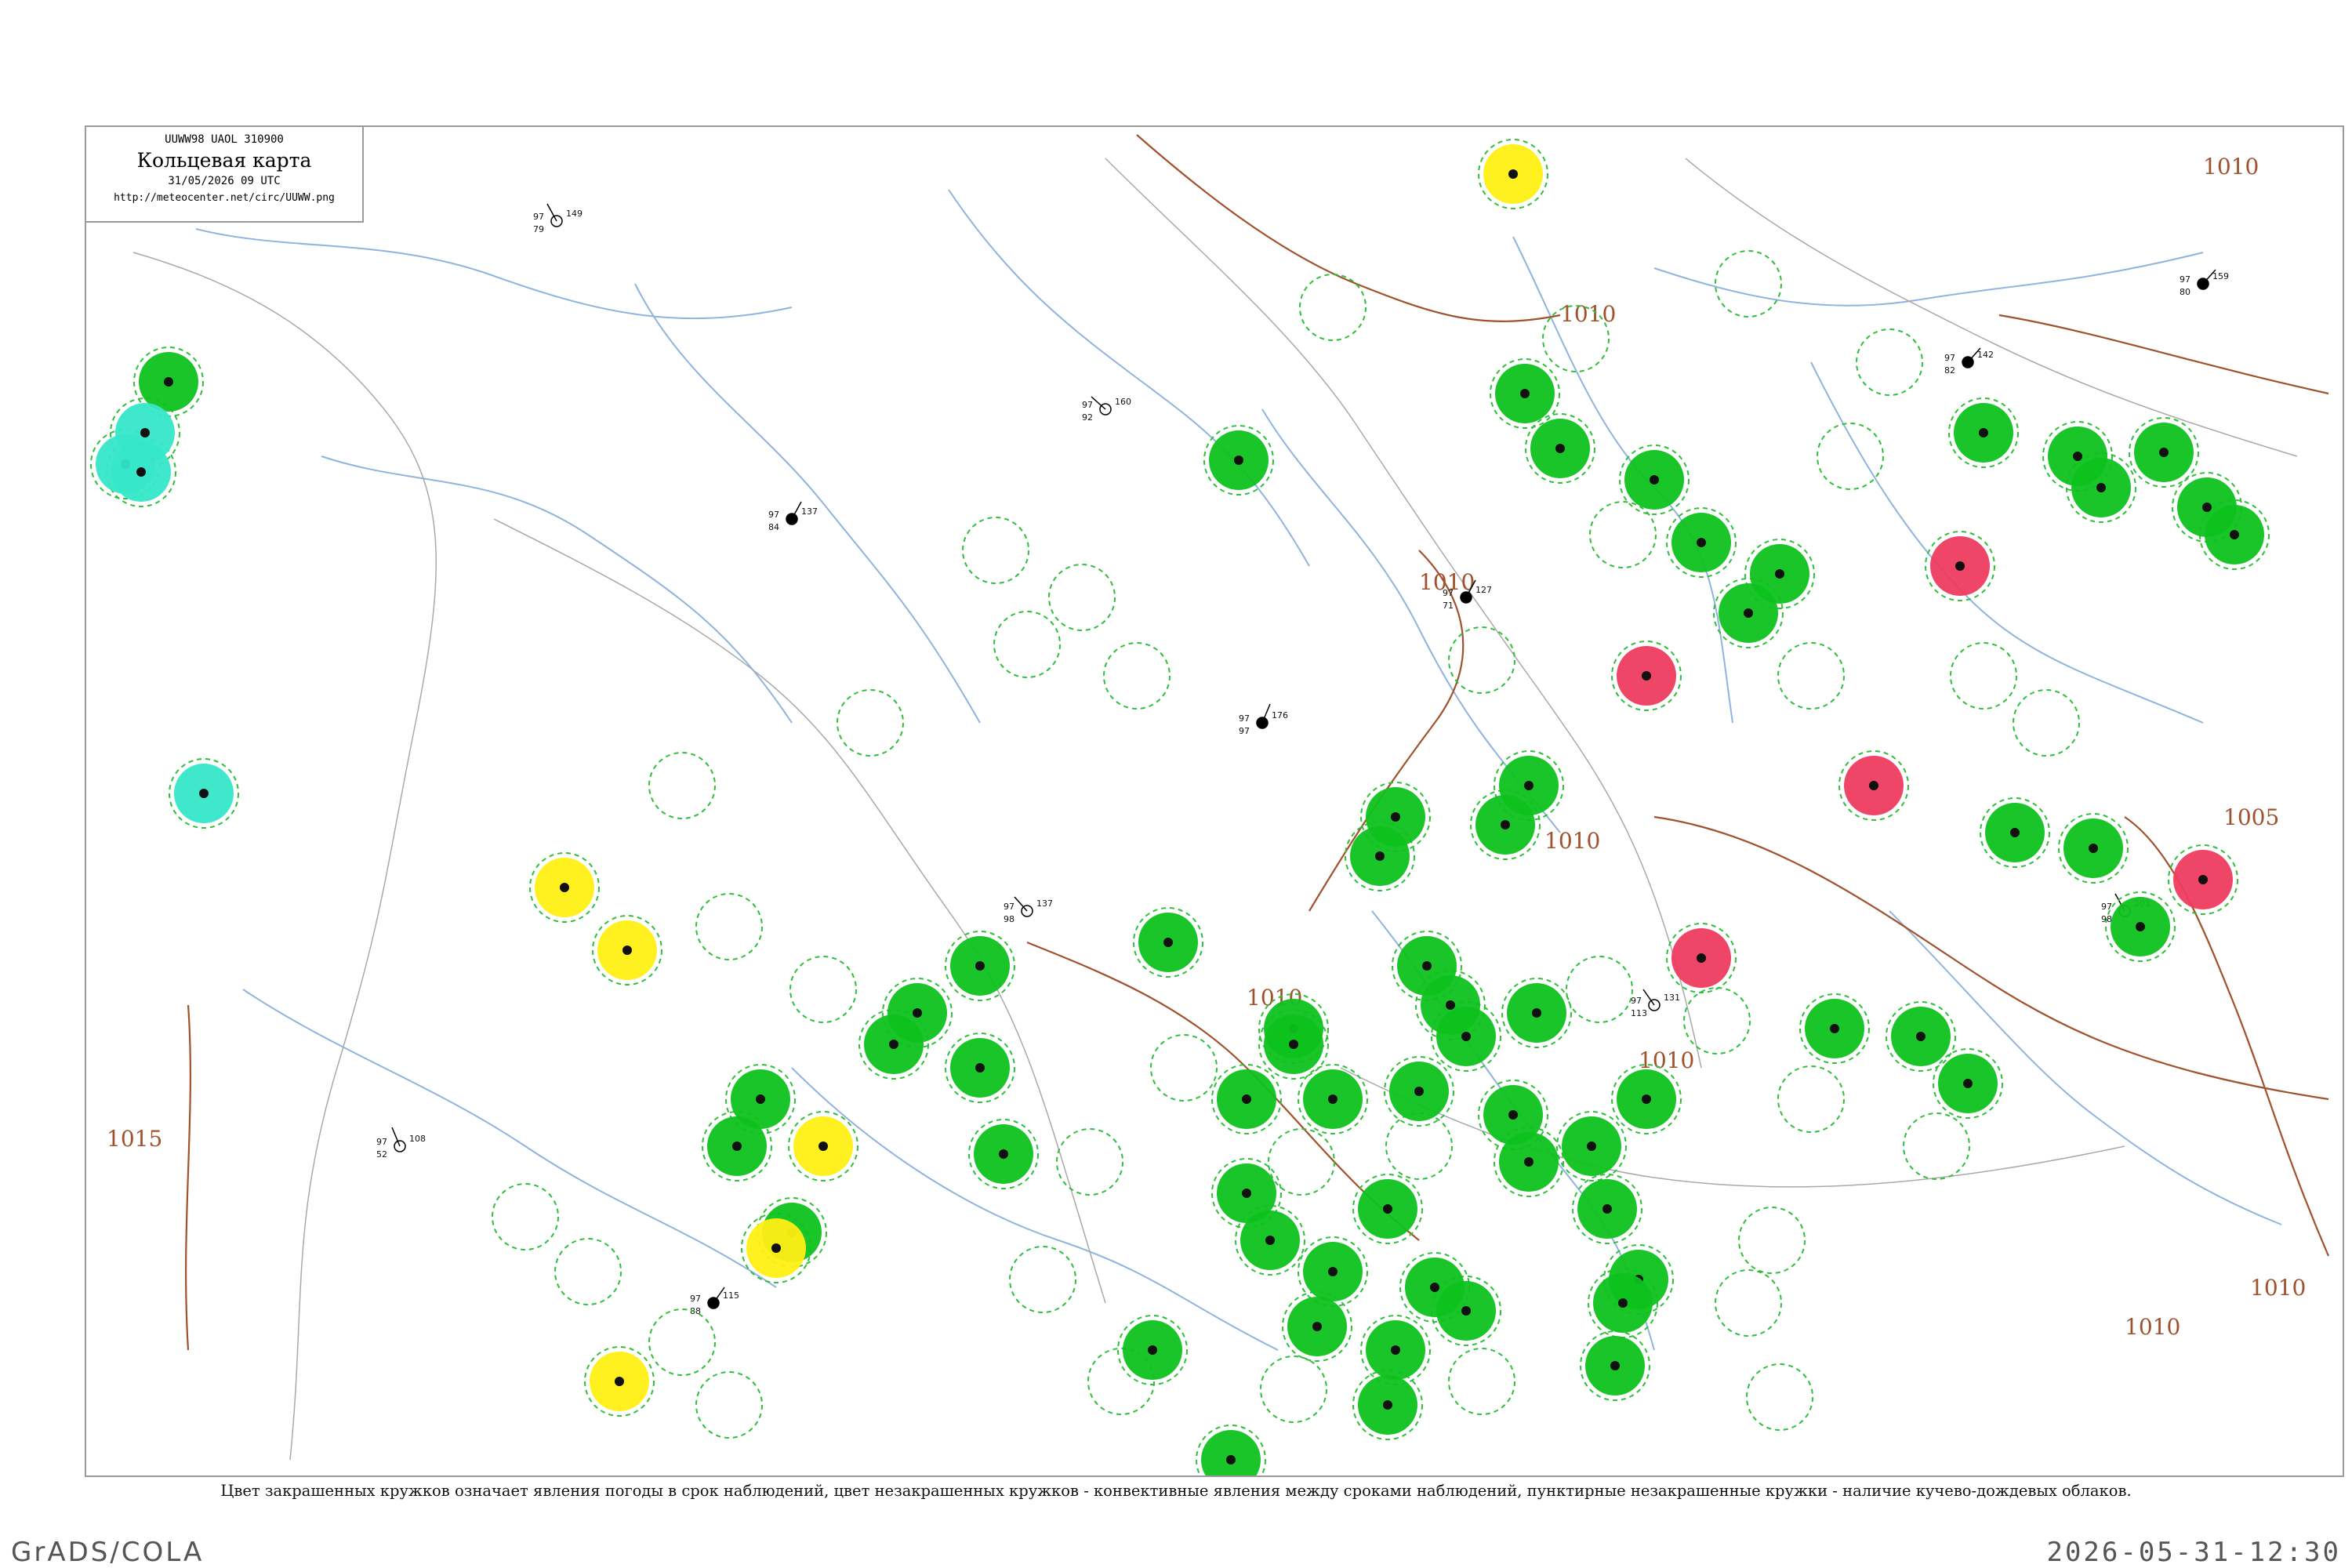 Image resolution: width=2352 pixels, height=1568 pixels. I want to click on station-dewpoint: 92, so click(1087, 417).